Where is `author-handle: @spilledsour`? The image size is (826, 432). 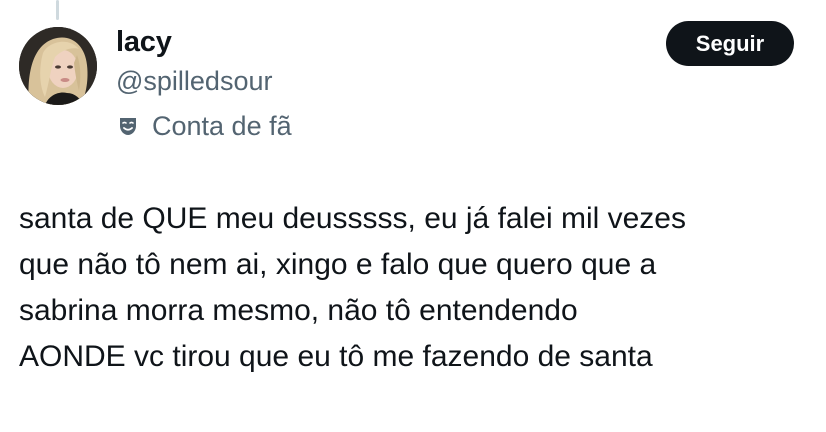 author-handle: @spilledsour is located at coordinates (194, 81).